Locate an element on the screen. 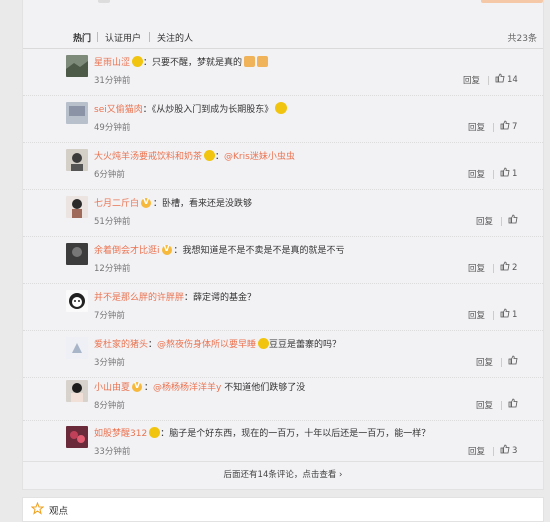 The height and width of the screenshot is (522, 550). mention-link: @熬夜伤身体所以要早睡 is located at coordinates (206, 345).